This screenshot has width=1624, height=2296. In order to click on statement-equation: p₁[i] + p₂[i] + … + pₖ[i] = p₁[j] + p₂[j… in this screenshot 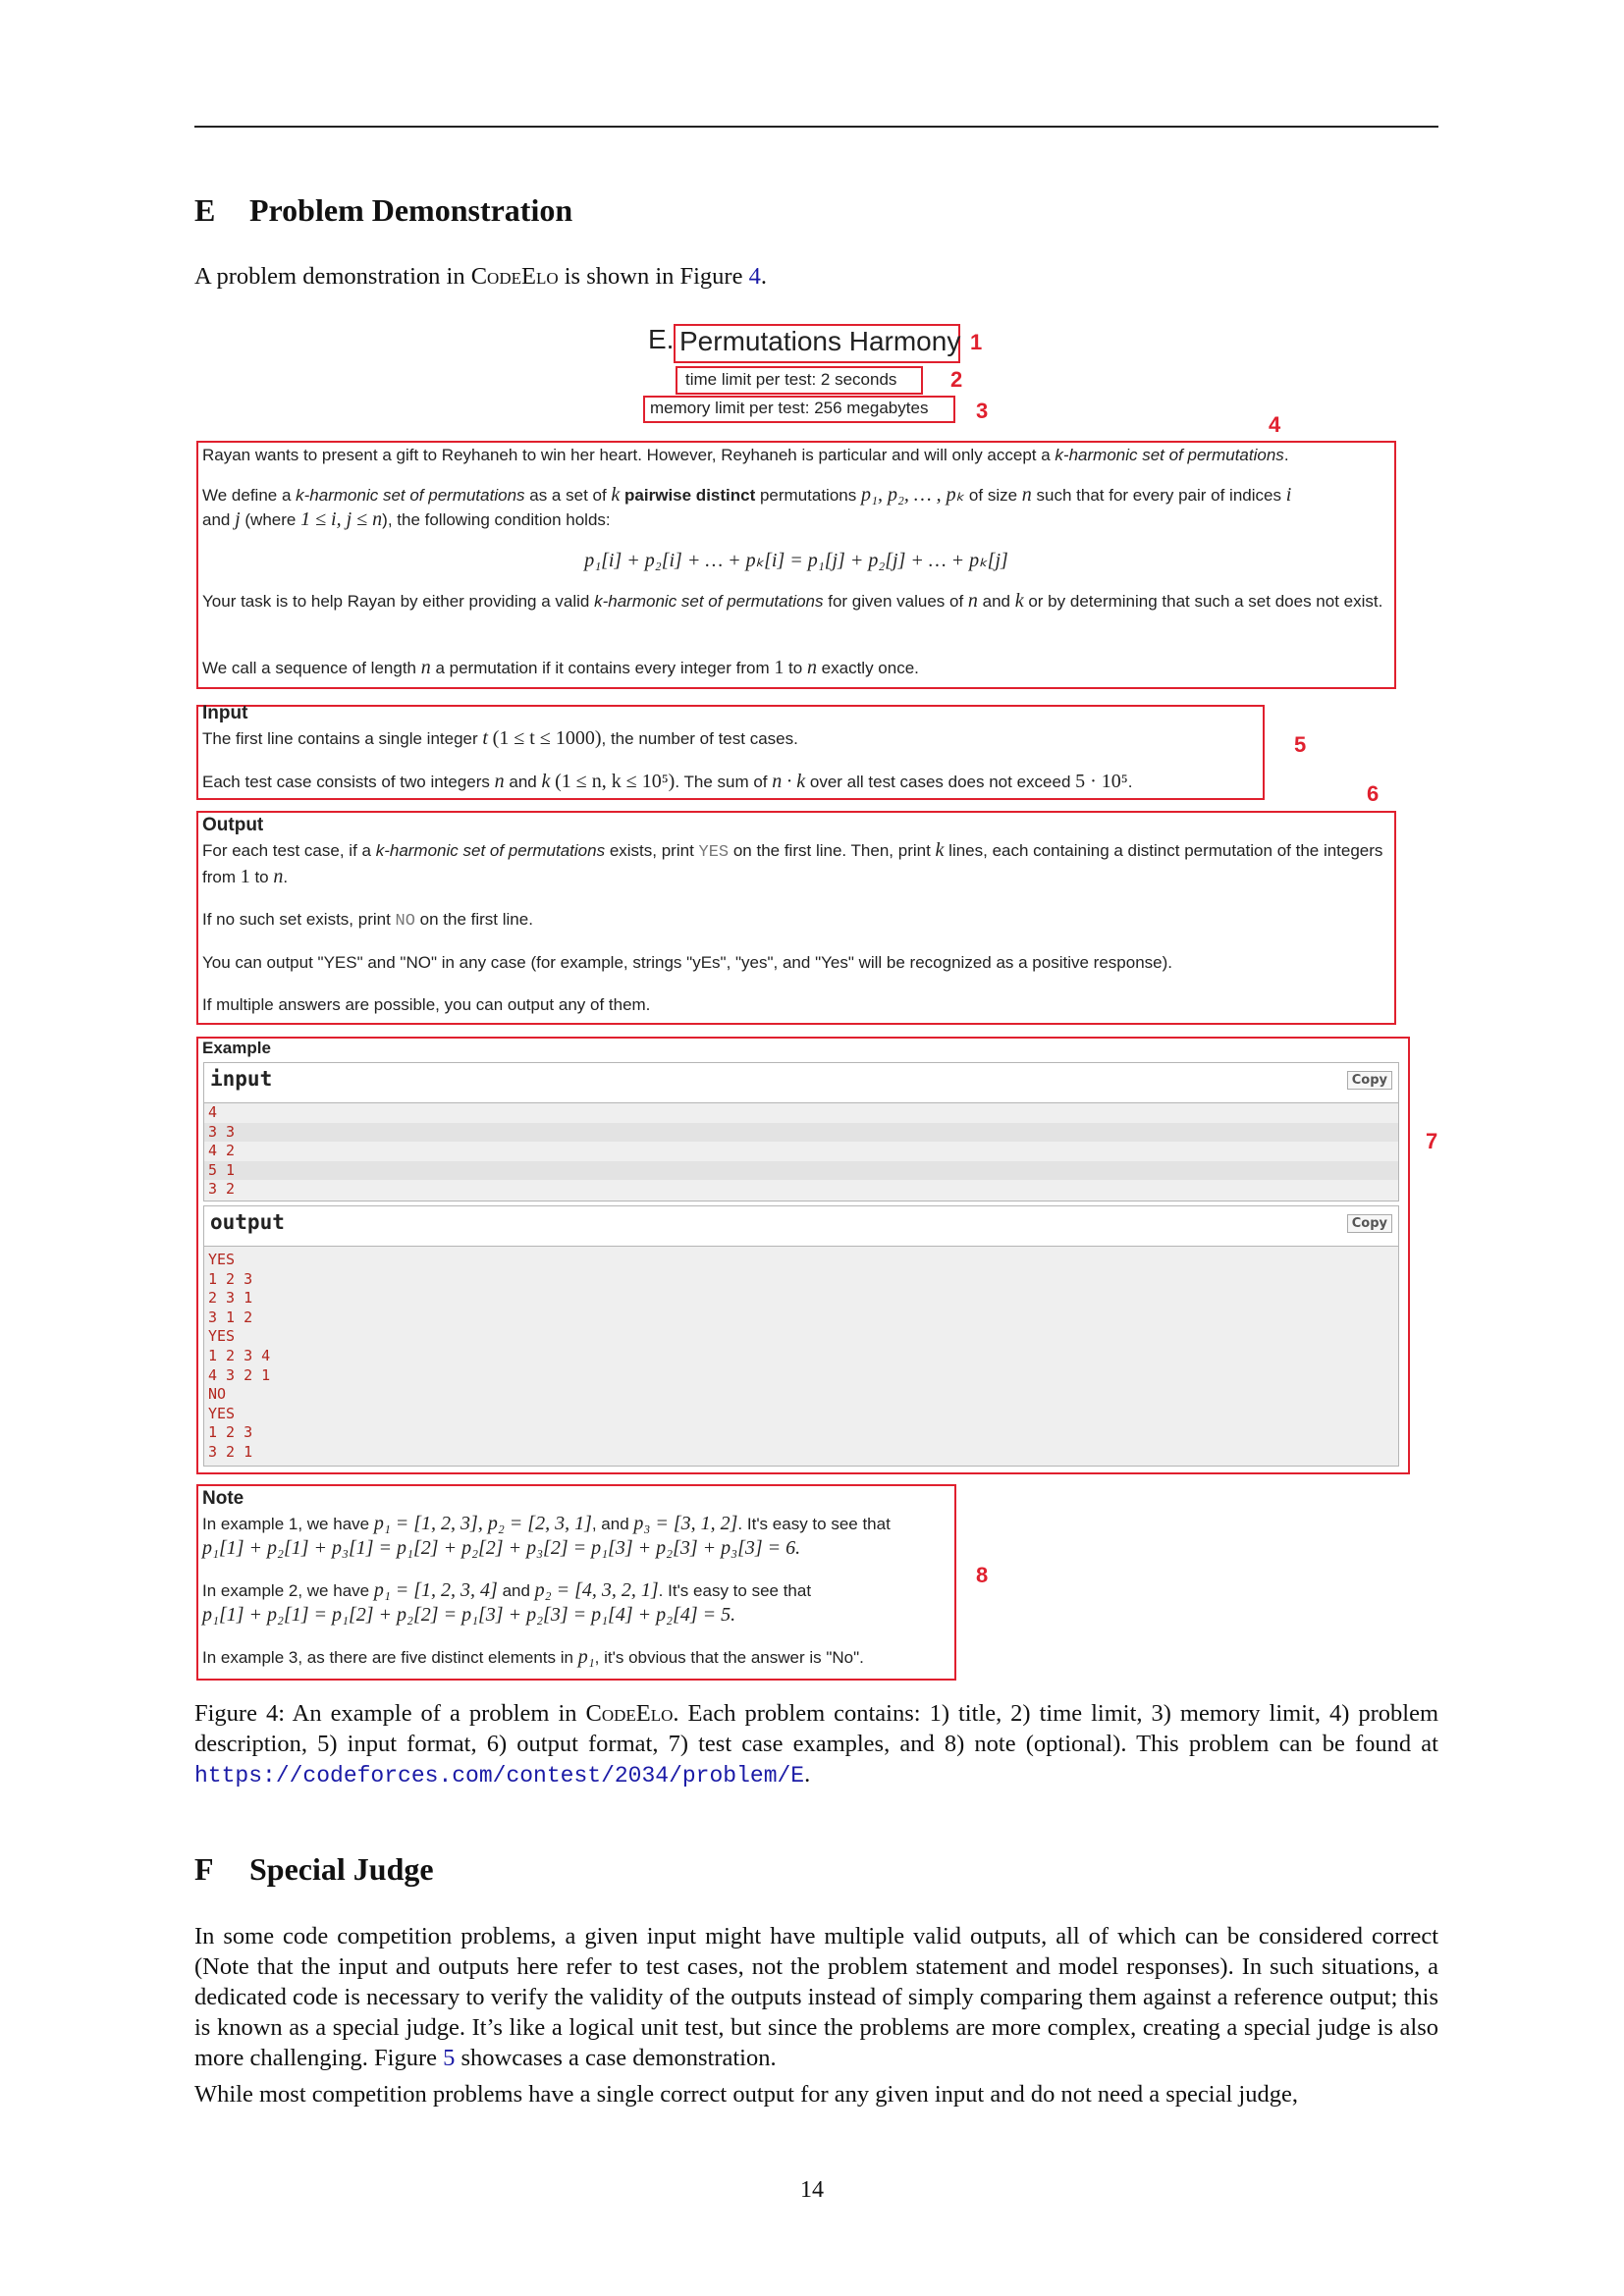, I will do `click(796, 560)`.